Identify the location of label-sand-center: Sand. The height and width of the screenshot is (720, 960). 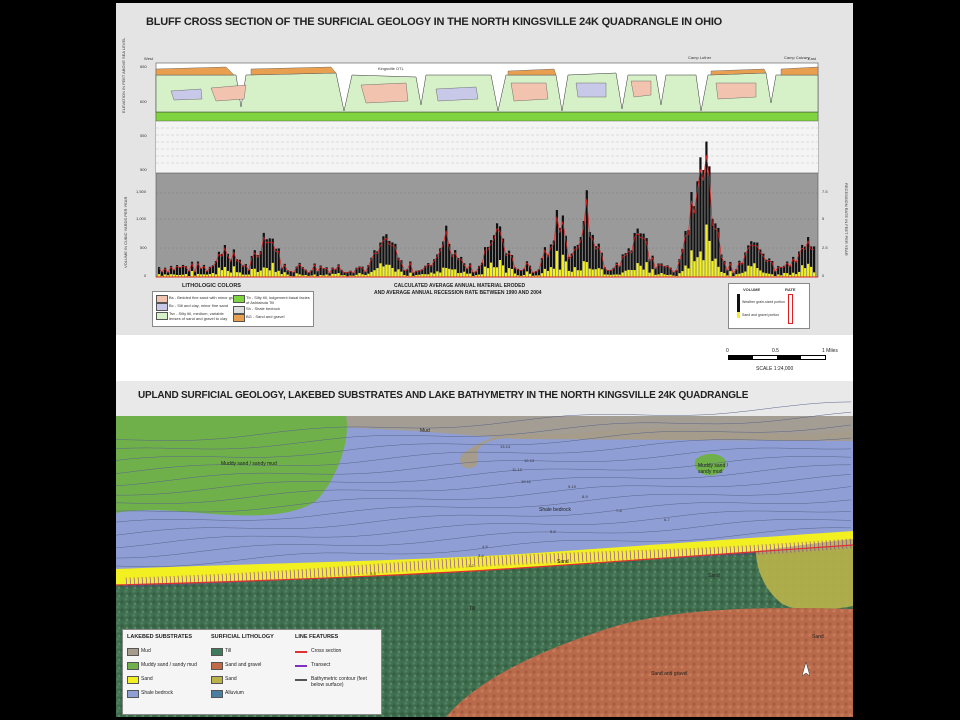
(563, 562).